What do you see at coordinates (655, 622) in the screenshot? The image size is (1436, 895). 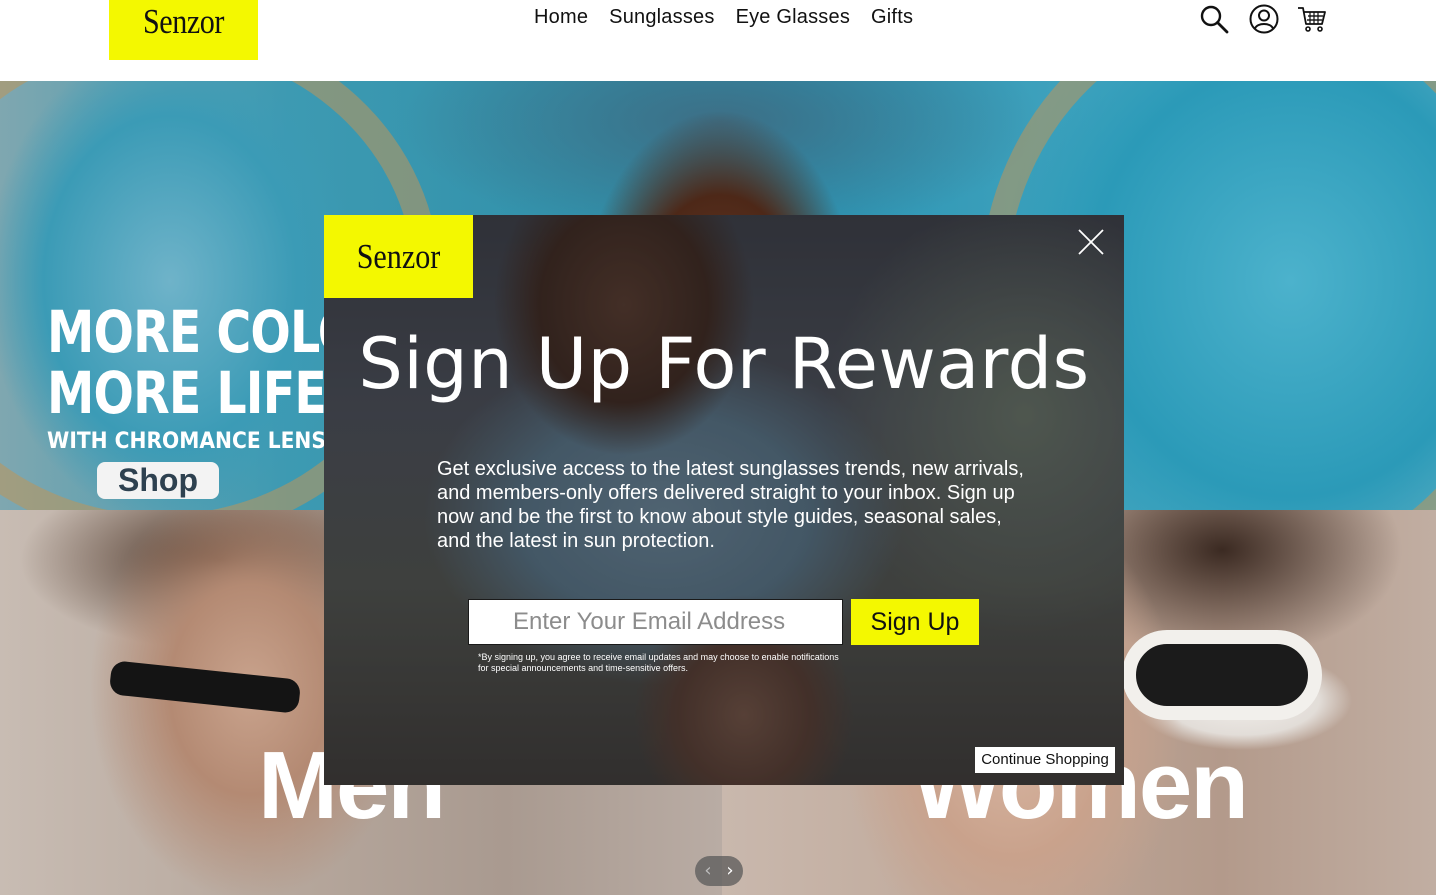 I see `email-field` at bounding box center [655, 622].